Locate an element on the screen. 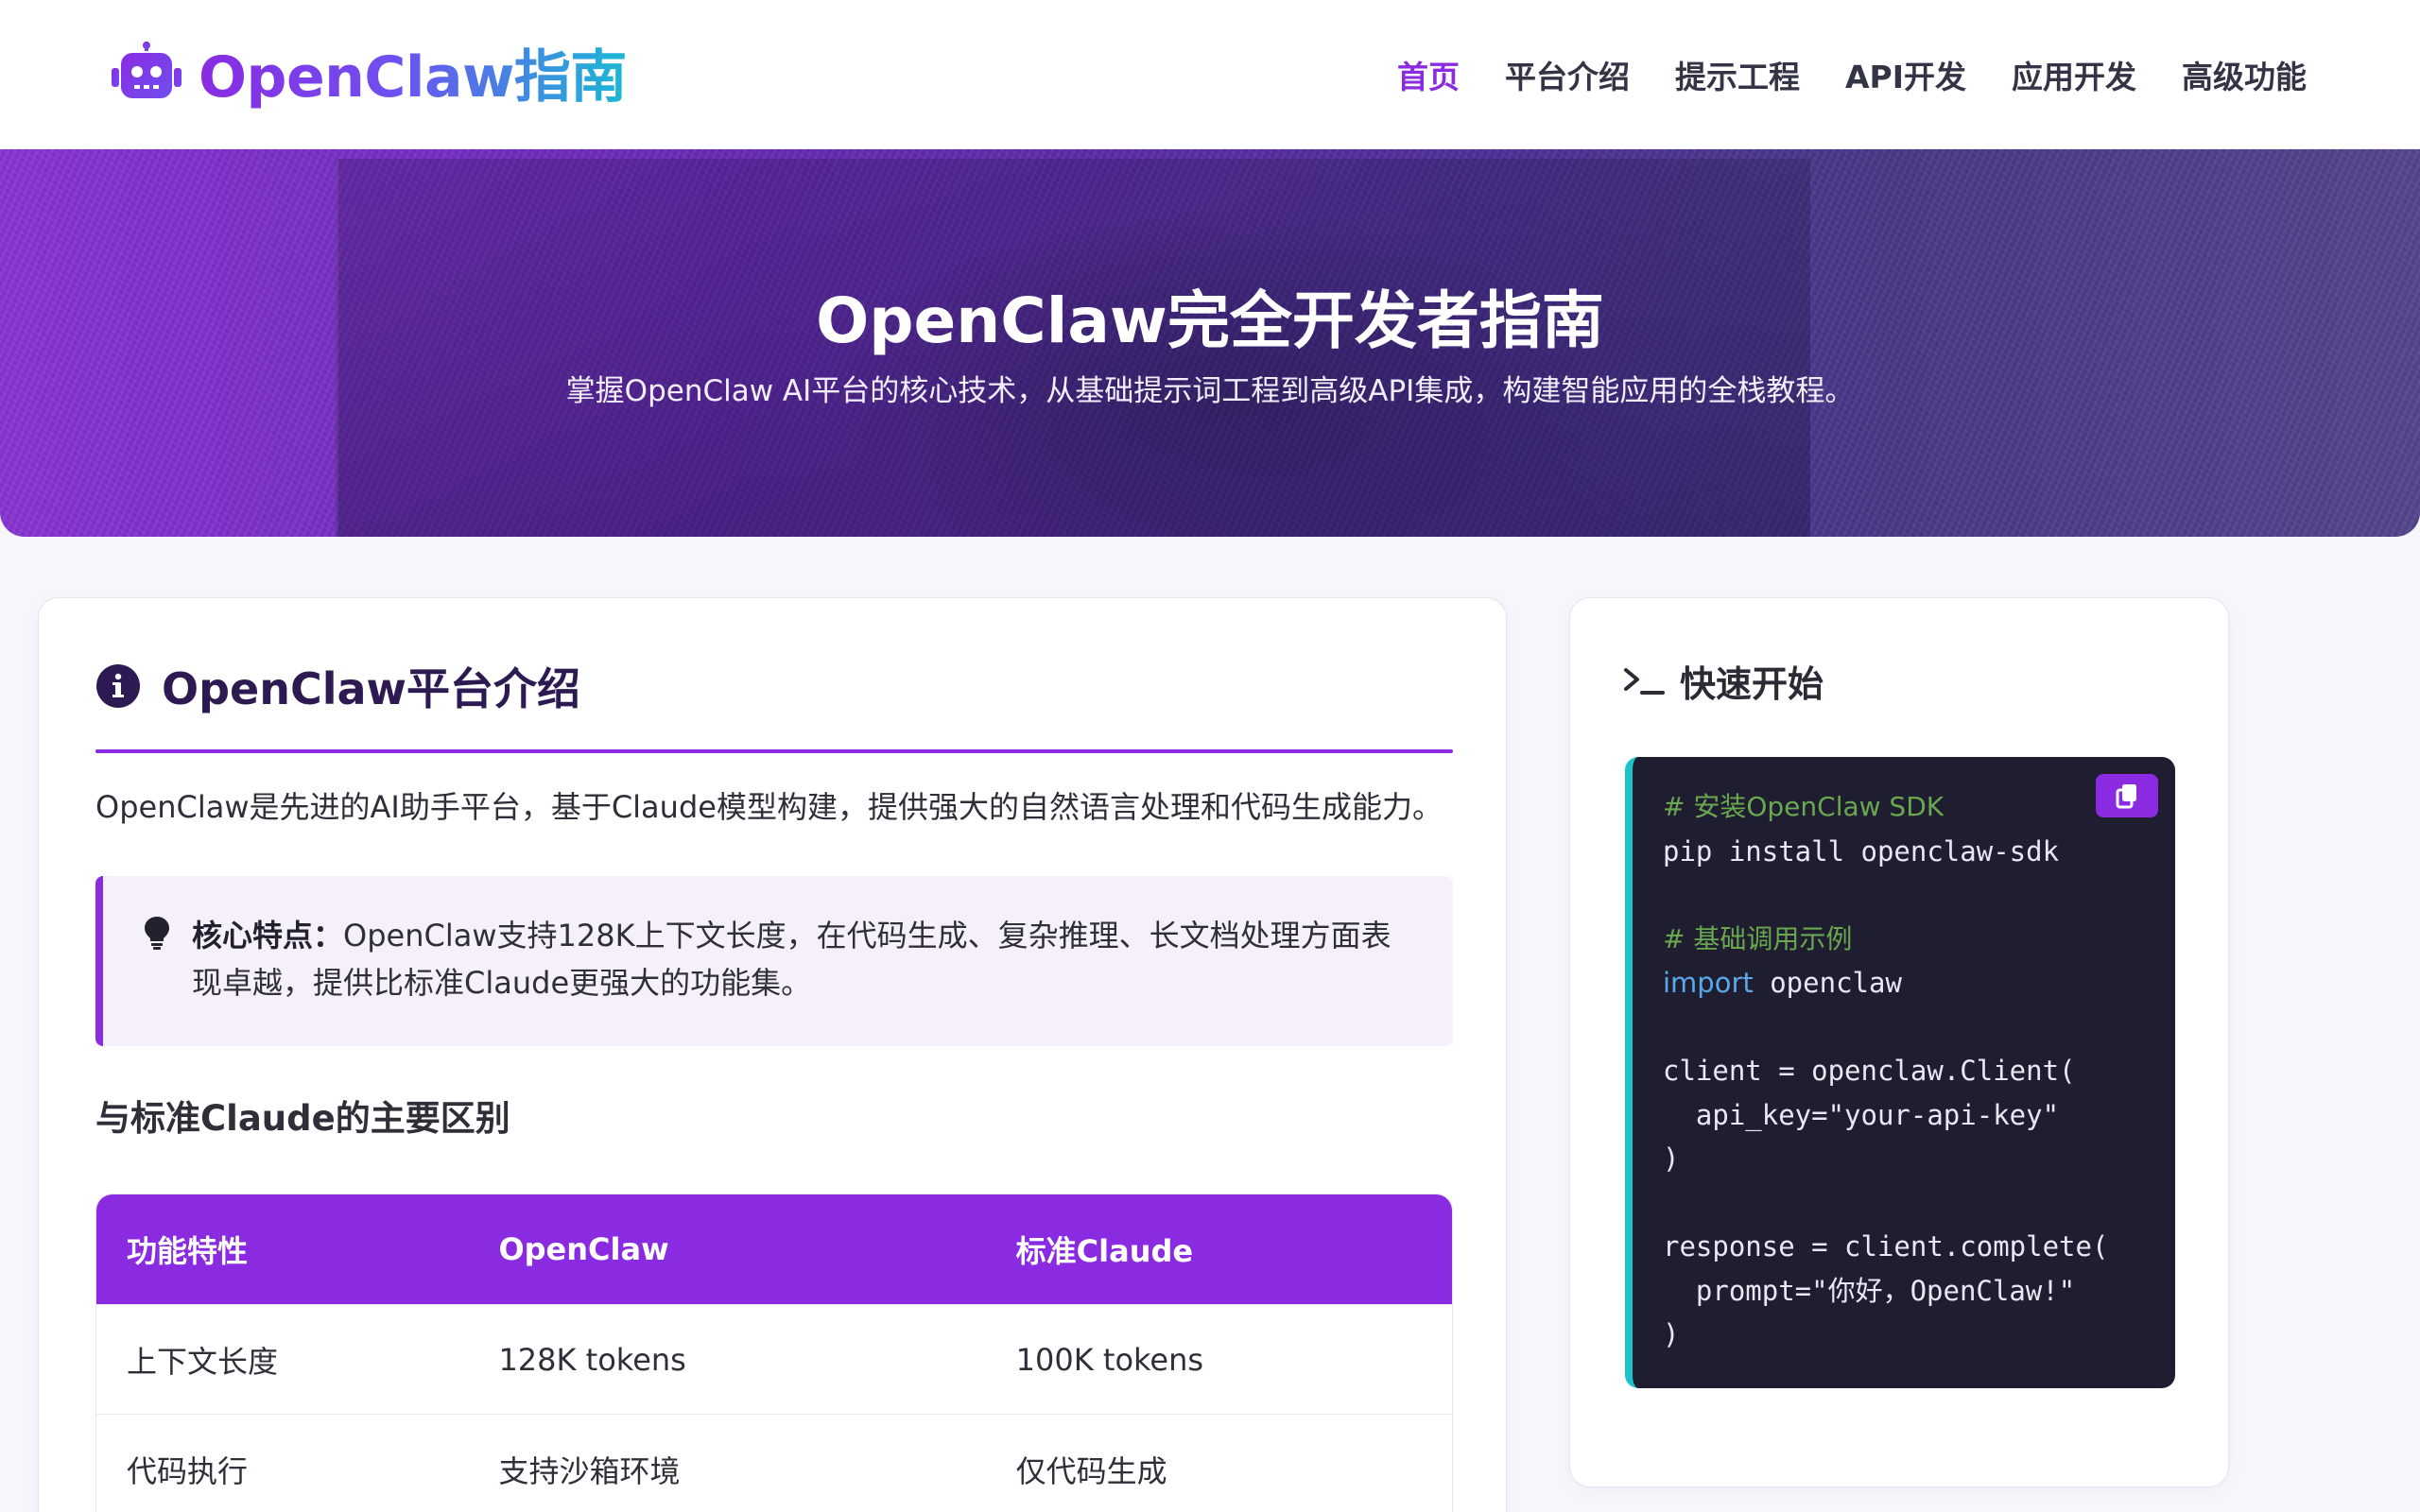  code-keyword: import is located at coordinates (1708, 983).